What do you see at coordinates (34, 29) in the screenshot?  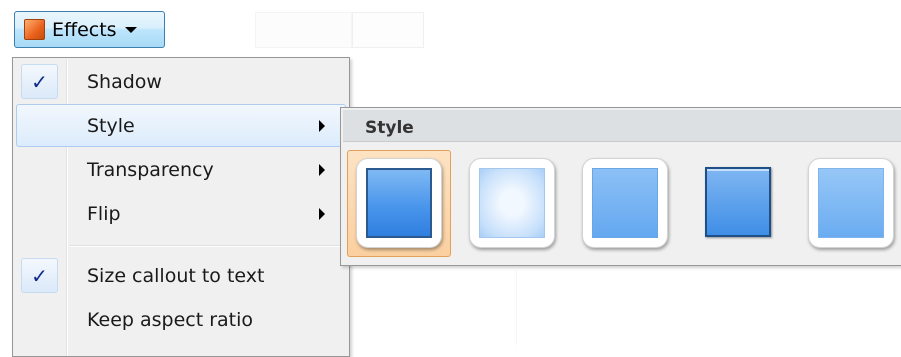 I see `effects-icon` at bounding box center [34, 29].